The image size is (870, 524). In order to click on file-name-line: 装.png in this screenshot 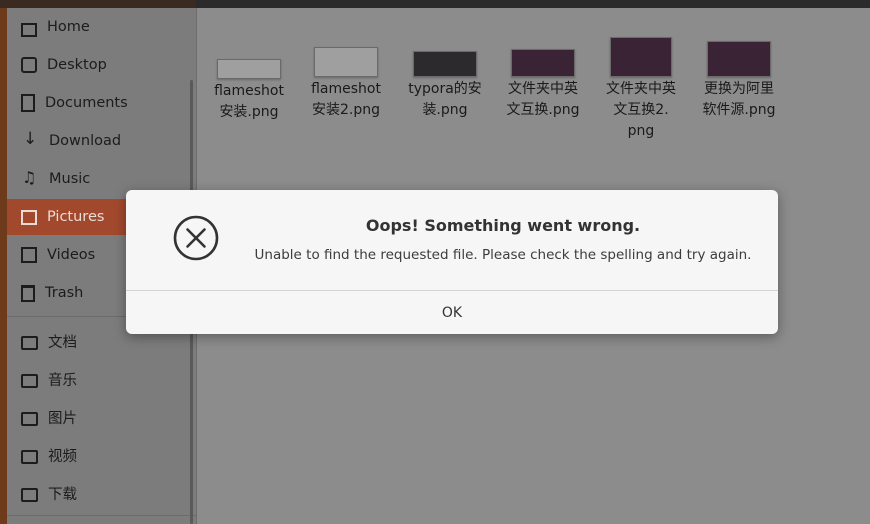, I will do `click(445, 110)`.